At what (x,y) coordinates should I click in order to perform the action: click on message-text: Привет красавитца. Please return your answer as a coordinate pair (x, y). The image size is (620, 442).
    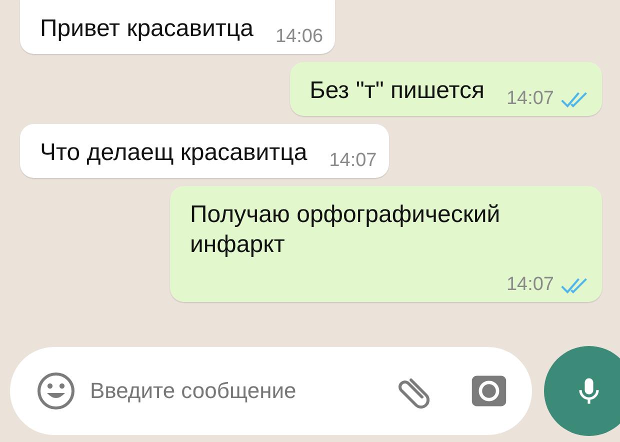
    Looking at the image, I should click on (147, 29).